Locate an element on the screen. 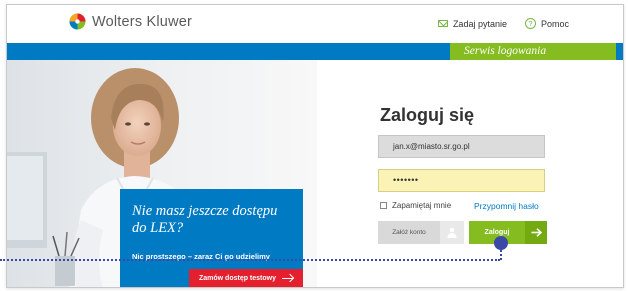  create-account-icon-button is located at coordinates (452, 232).